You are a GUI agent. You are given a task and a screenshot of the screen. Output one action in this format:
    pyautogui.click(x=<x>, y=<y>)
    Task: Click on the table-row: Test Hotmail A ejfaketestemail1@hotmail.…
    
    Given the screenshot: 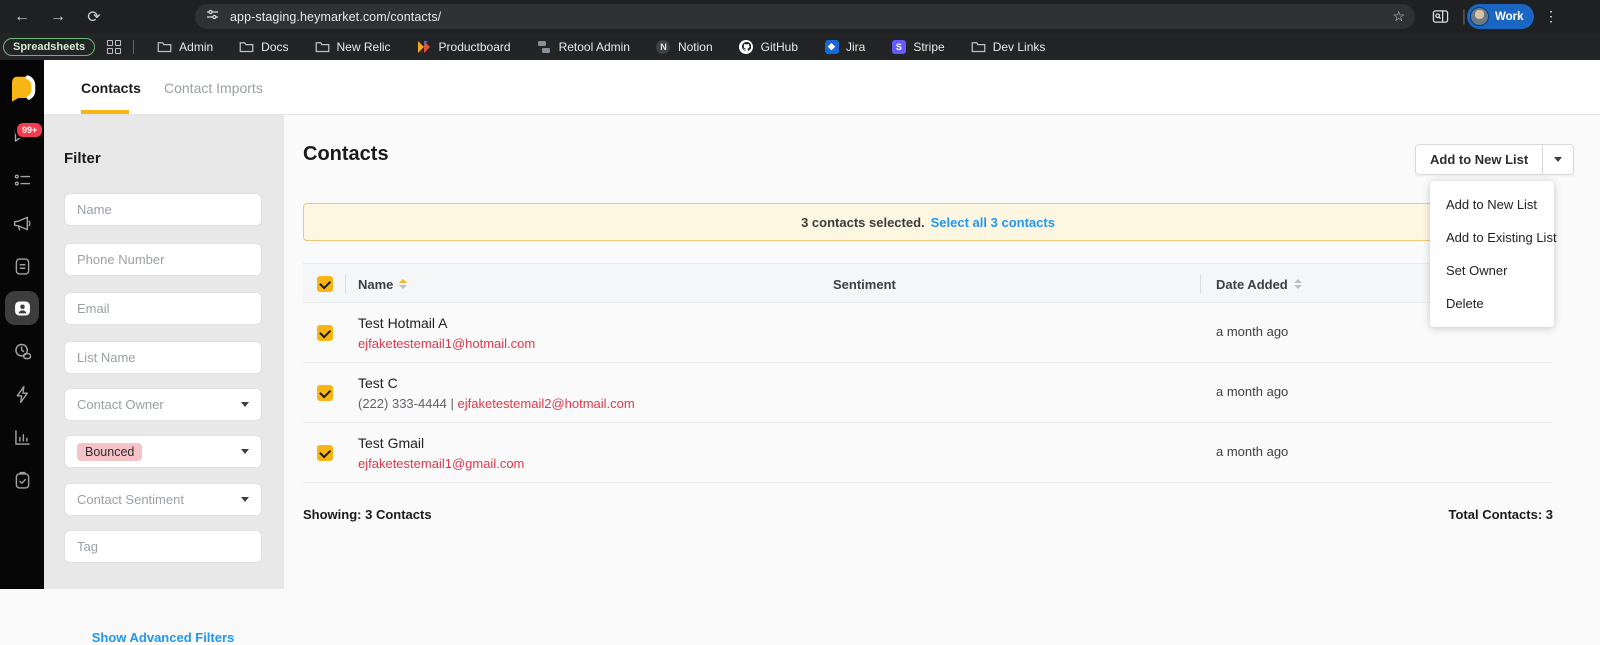 What is the action you would take?
    pyautogui.click(x=928, y=333)
    